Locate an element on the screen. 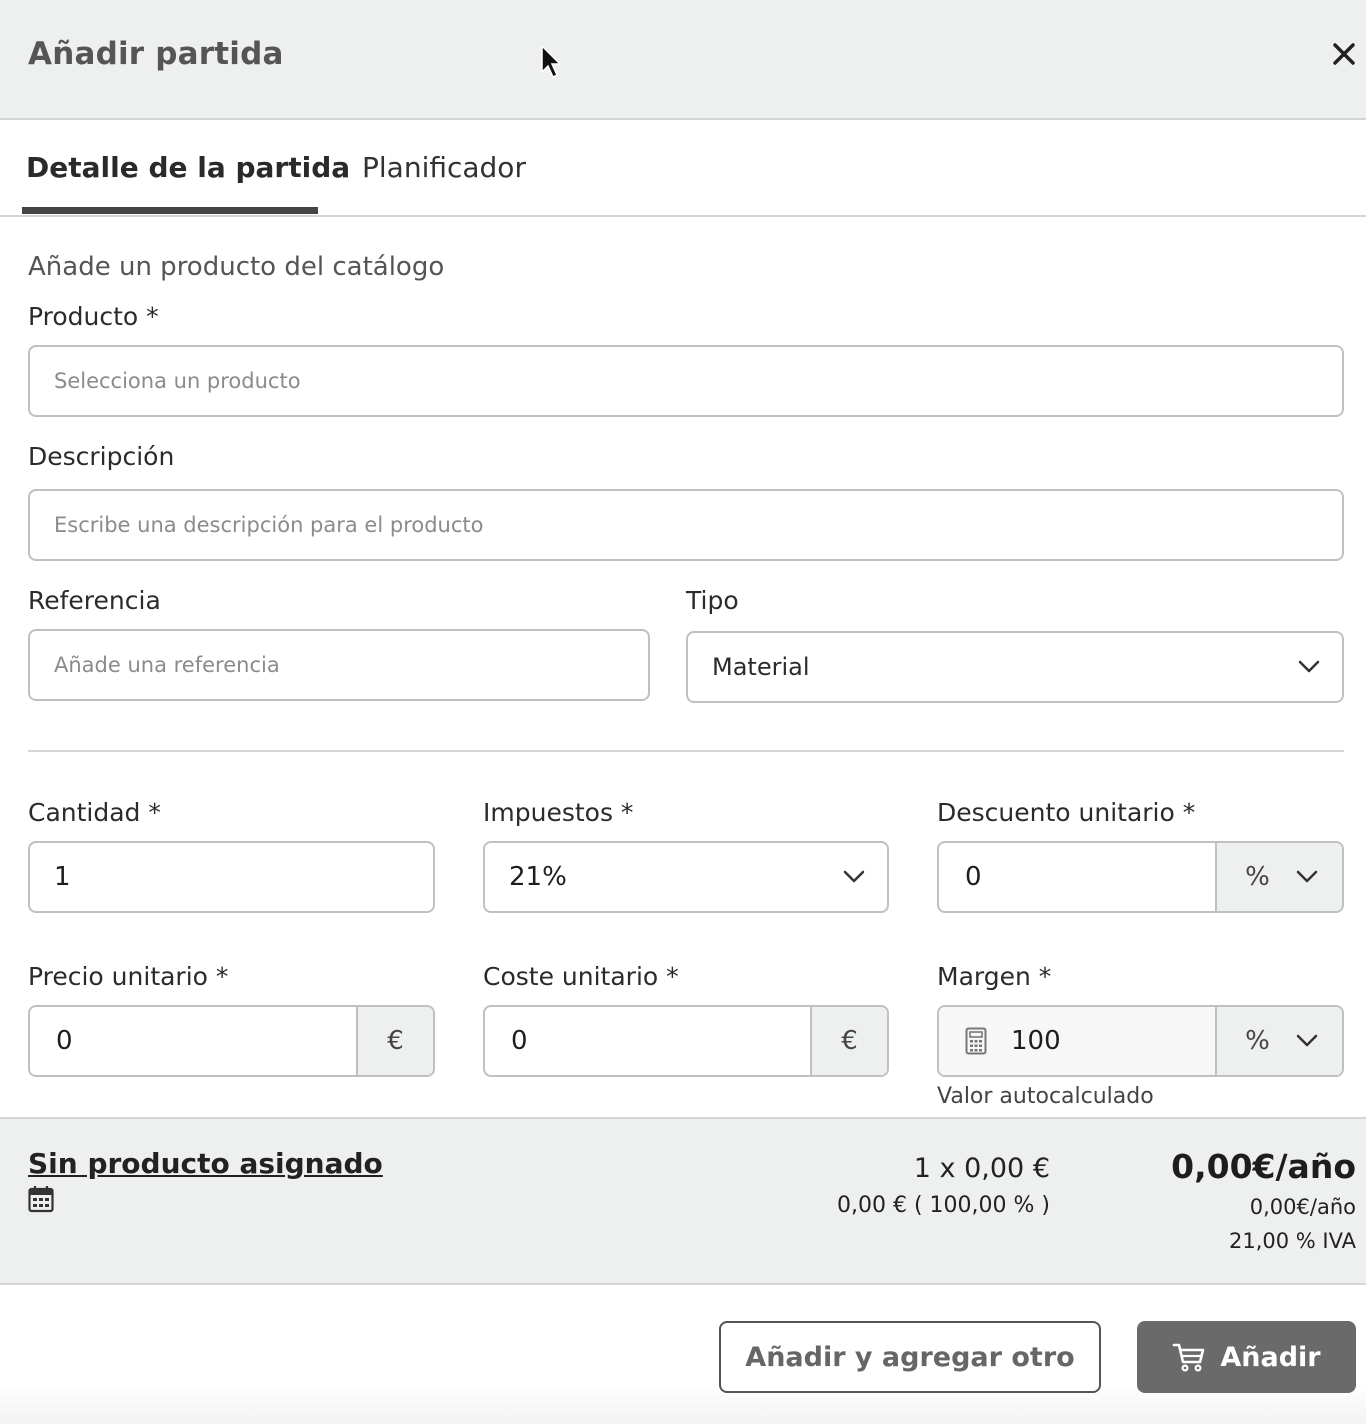  section-divider is located at coordinates (686, 751).